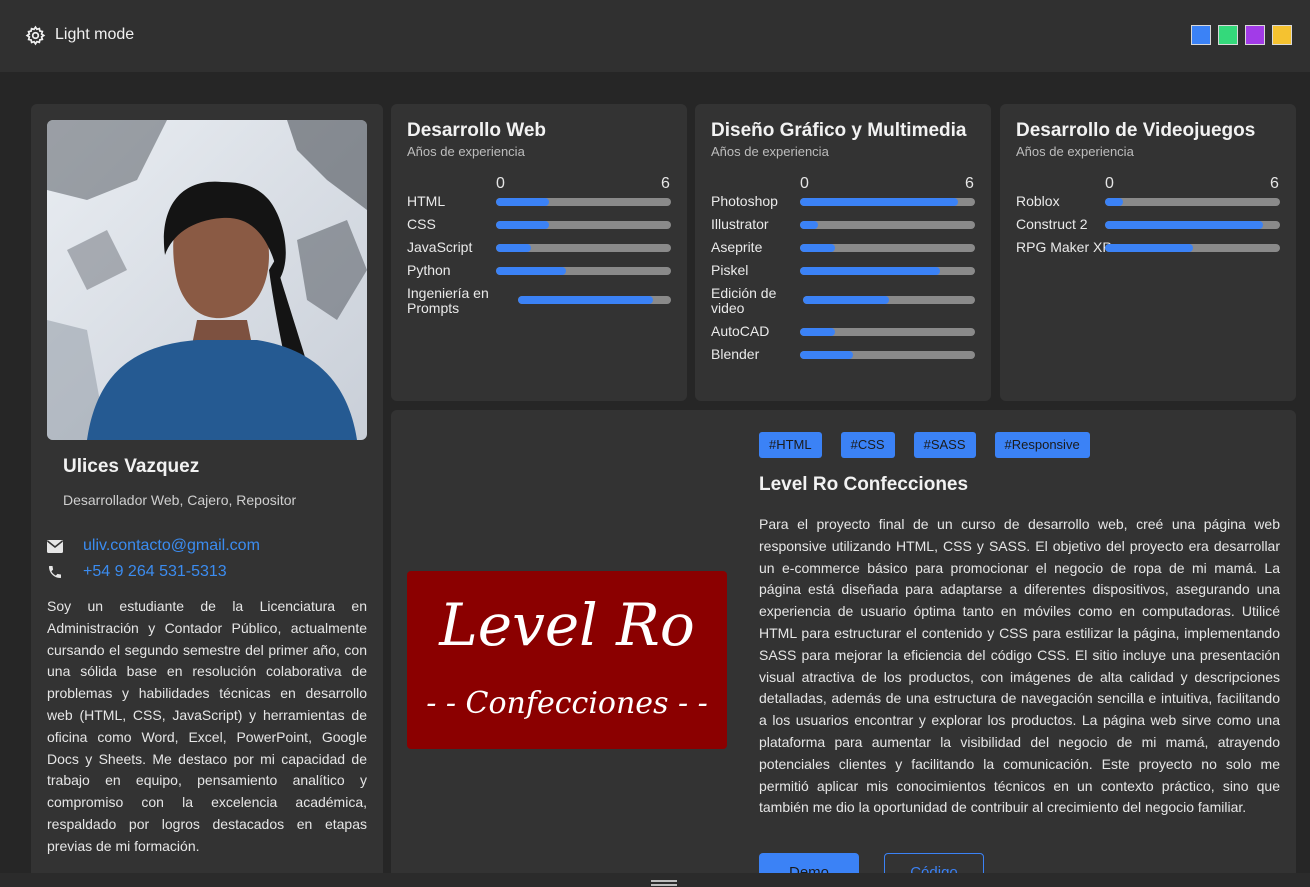  Describe the element at coordinates (839, 130) in the screenshot. I see `skill-card-title: Diseño Gráfico y Multimedia` at that location.